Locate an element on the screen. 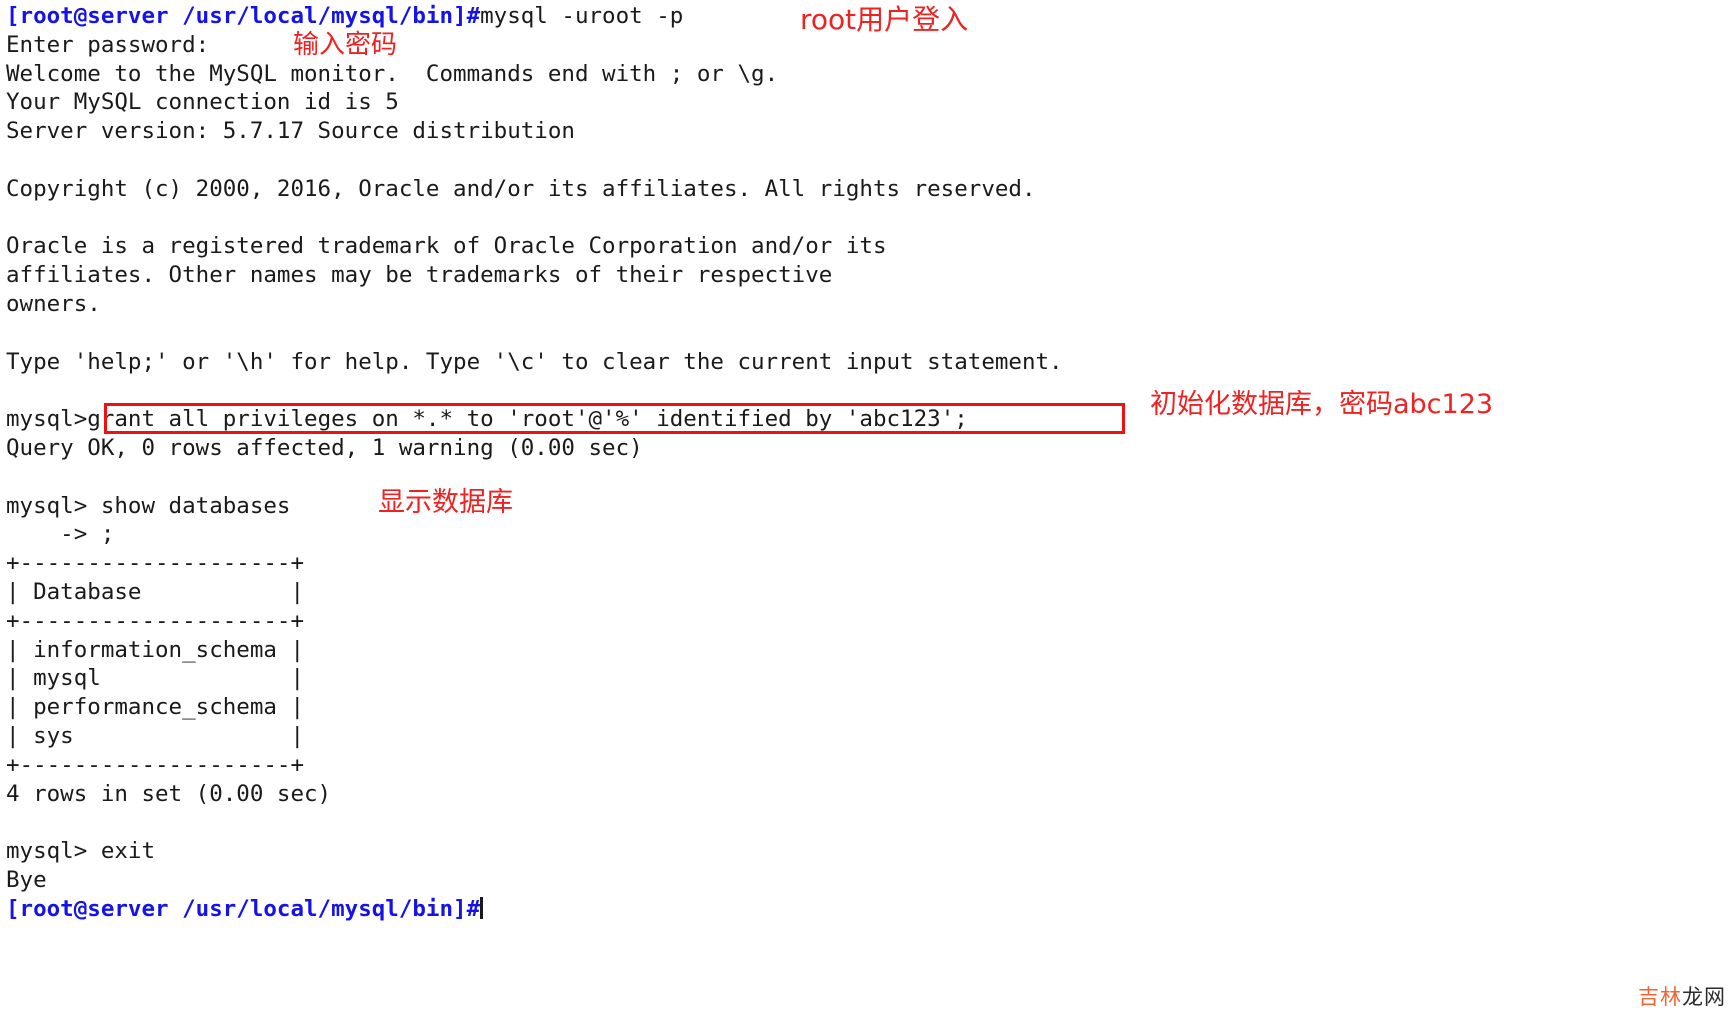 The width and height of the screenshot is (1736, 1025). terminal-line-tbl-row-3: | performance_schema | is located at coordinates (155, 707).